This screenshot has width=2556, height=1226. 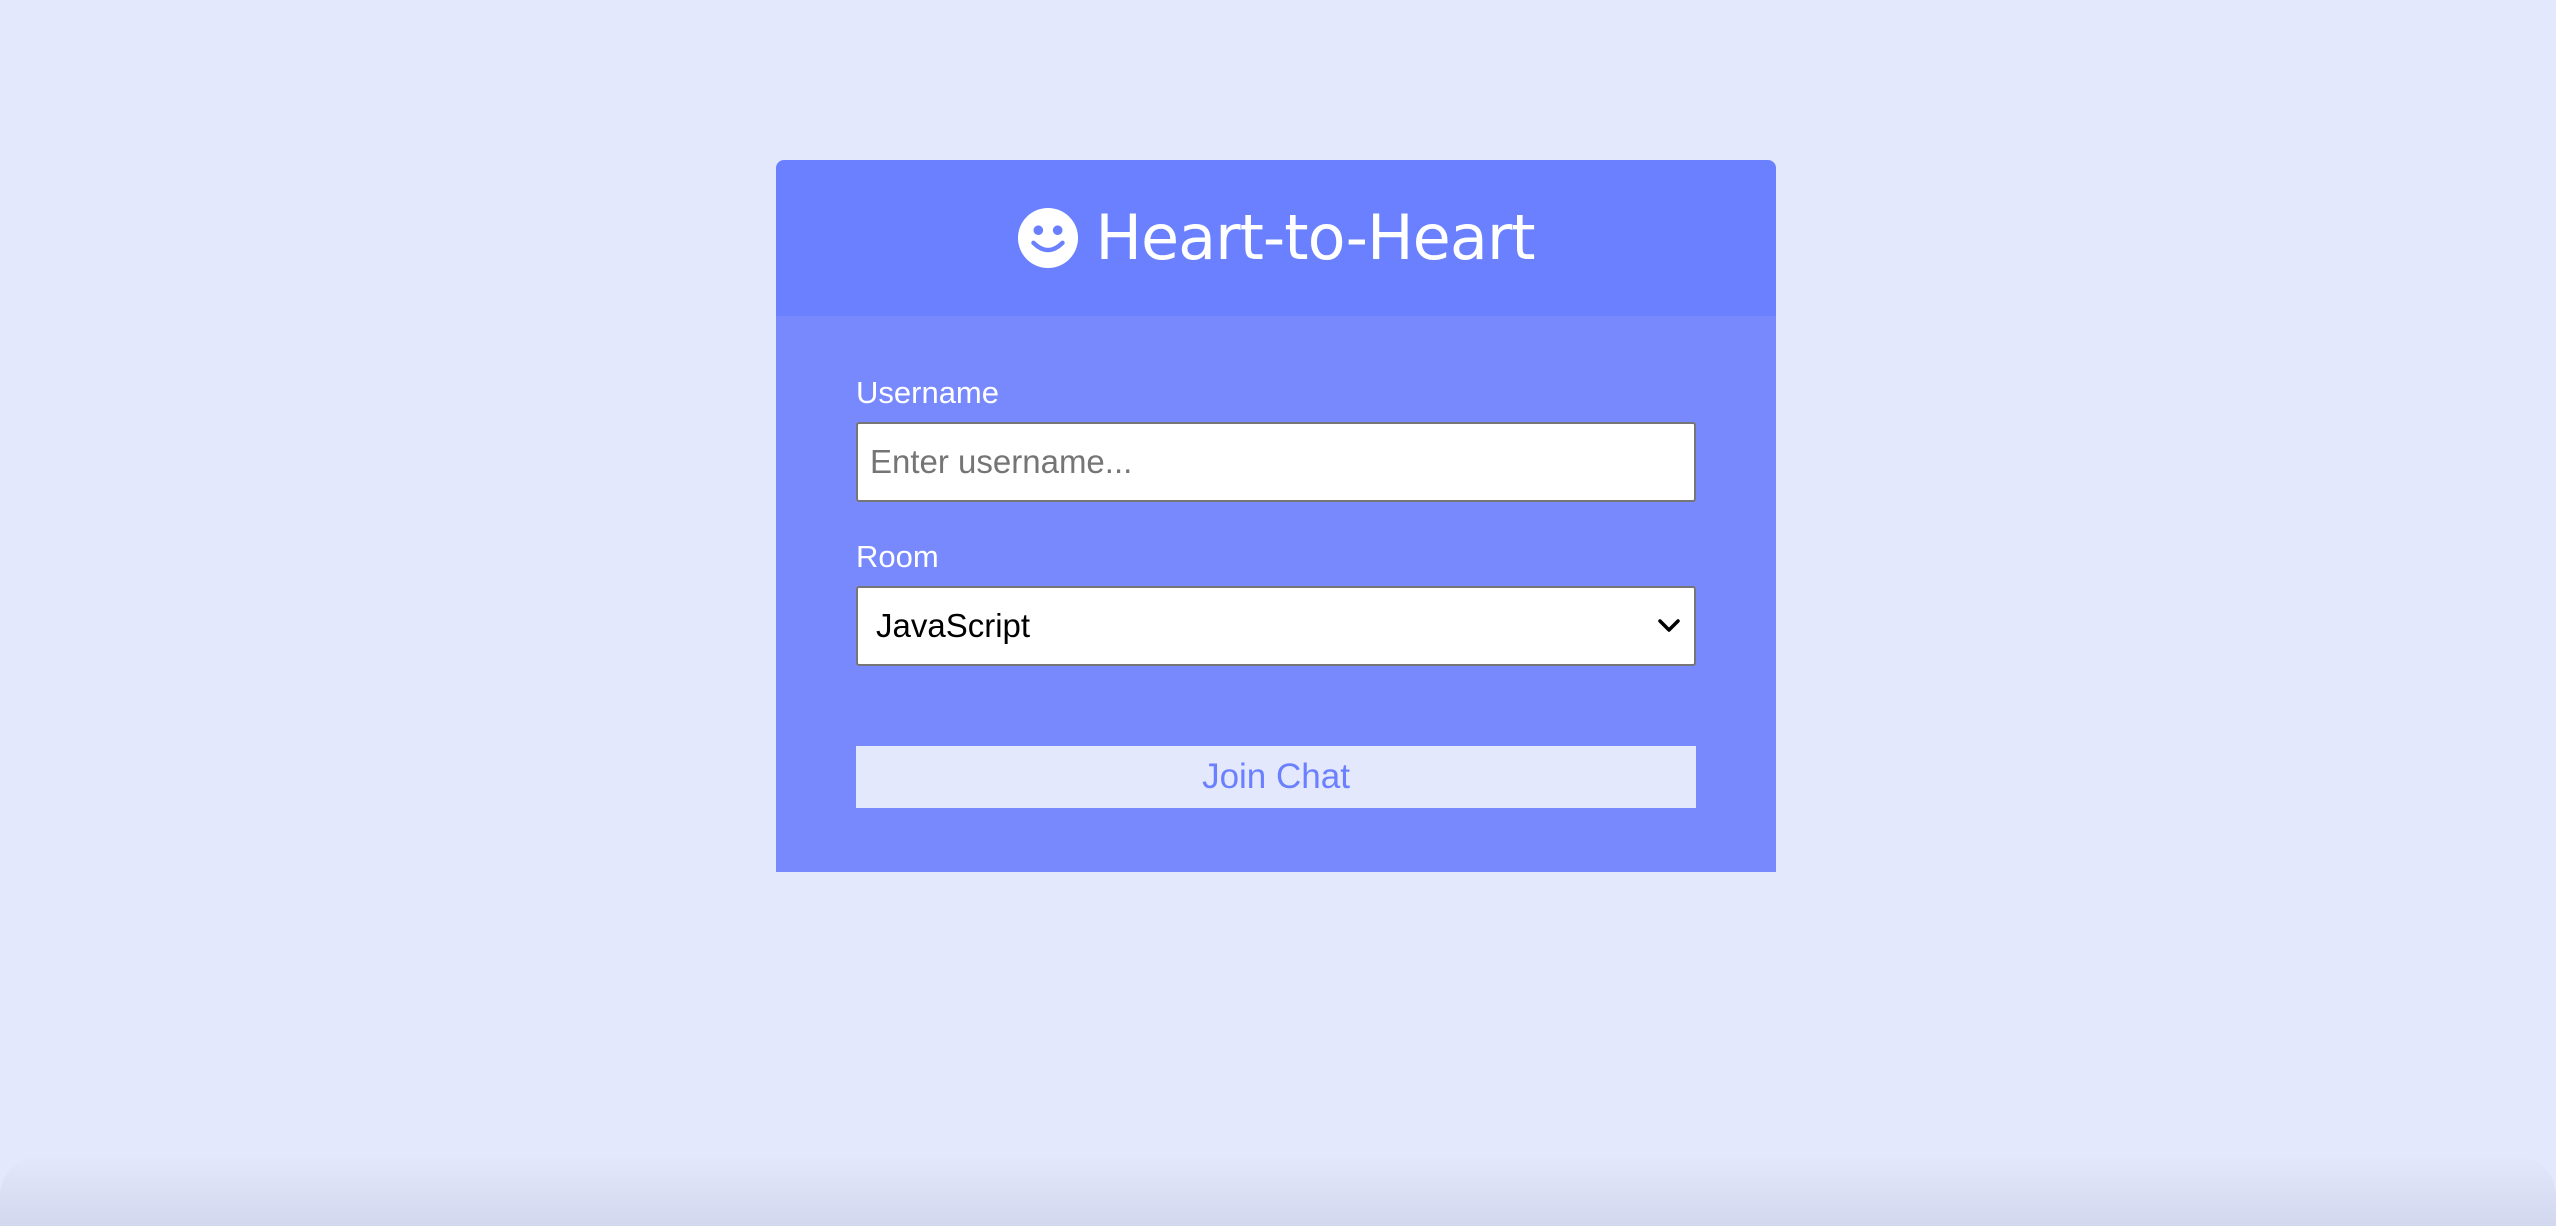 I want to click on join-header: Heart-to-Heart, so click(x=1276, y=238).